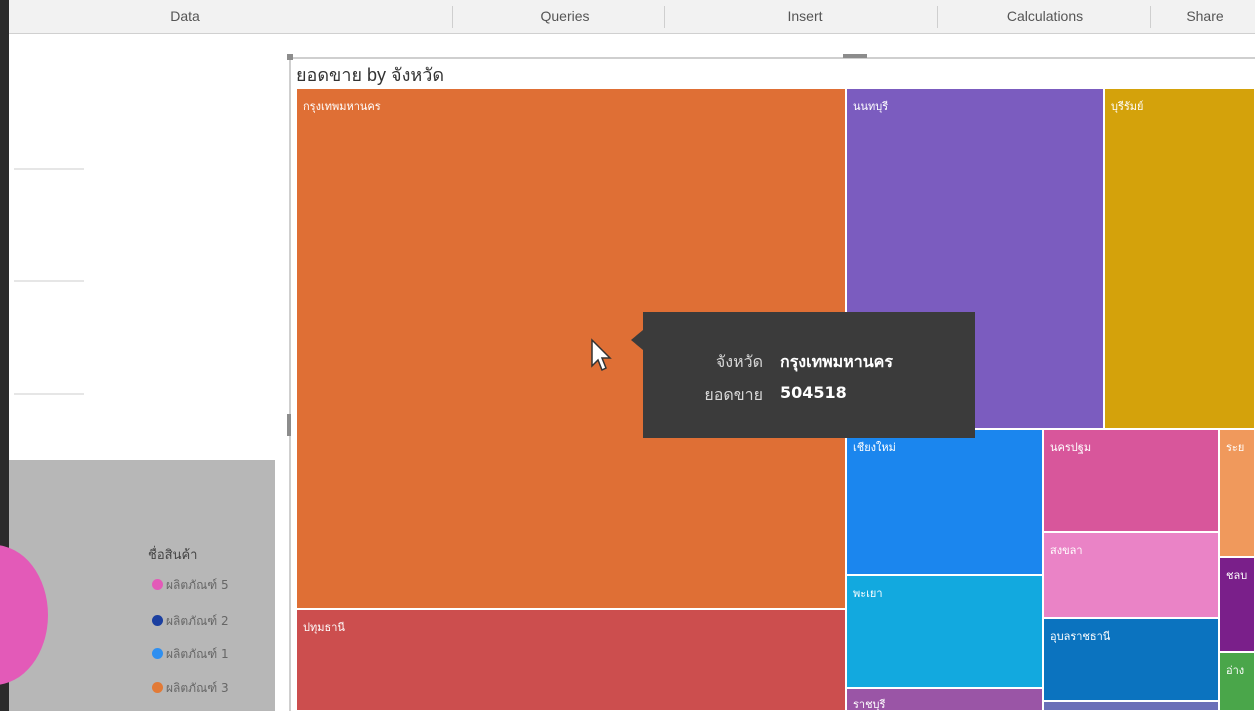  What do you see at coordinates (836, 361) in the screenshot?
I see `tooltip-value: กรุงเทพมหานคร` at bounding box center [836, 361].